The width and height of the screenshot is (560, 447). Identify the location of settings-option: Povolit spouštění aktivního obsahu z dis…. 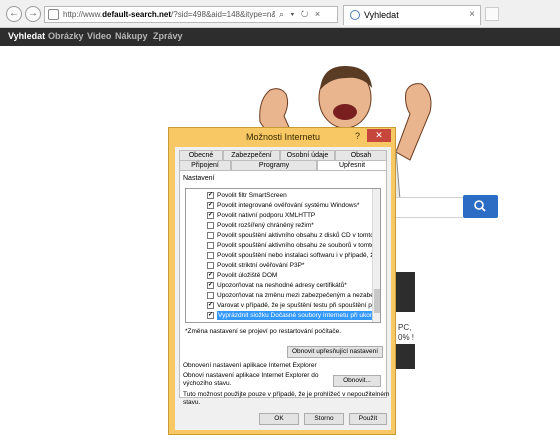
(279, 236).